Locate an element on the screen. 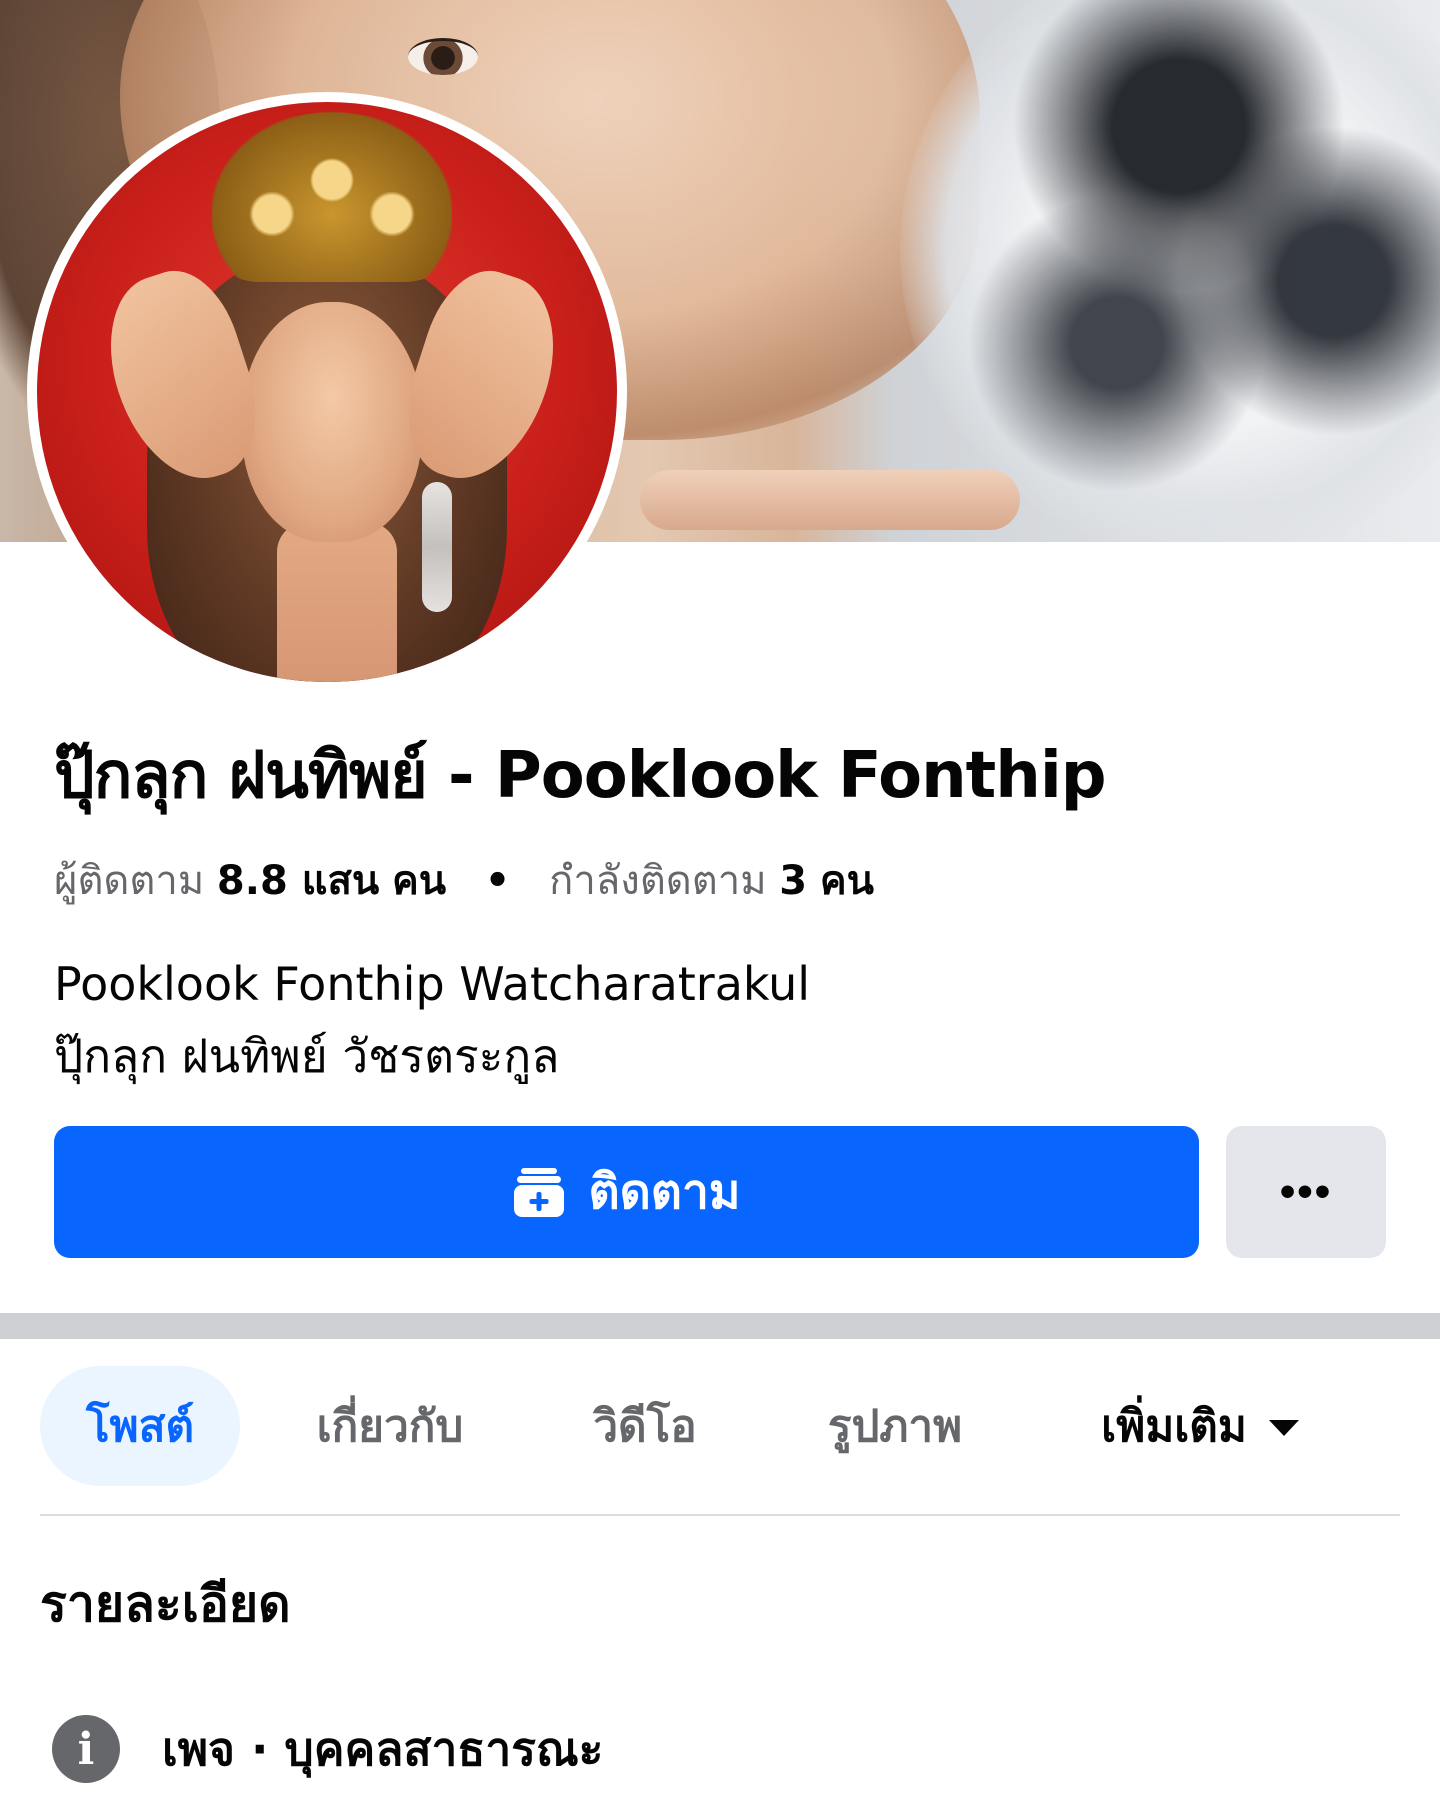 This screenshot has width=1440, height=1800. tab-more-label: เพิ่มเติม is located at coordinates (1174, 1426).